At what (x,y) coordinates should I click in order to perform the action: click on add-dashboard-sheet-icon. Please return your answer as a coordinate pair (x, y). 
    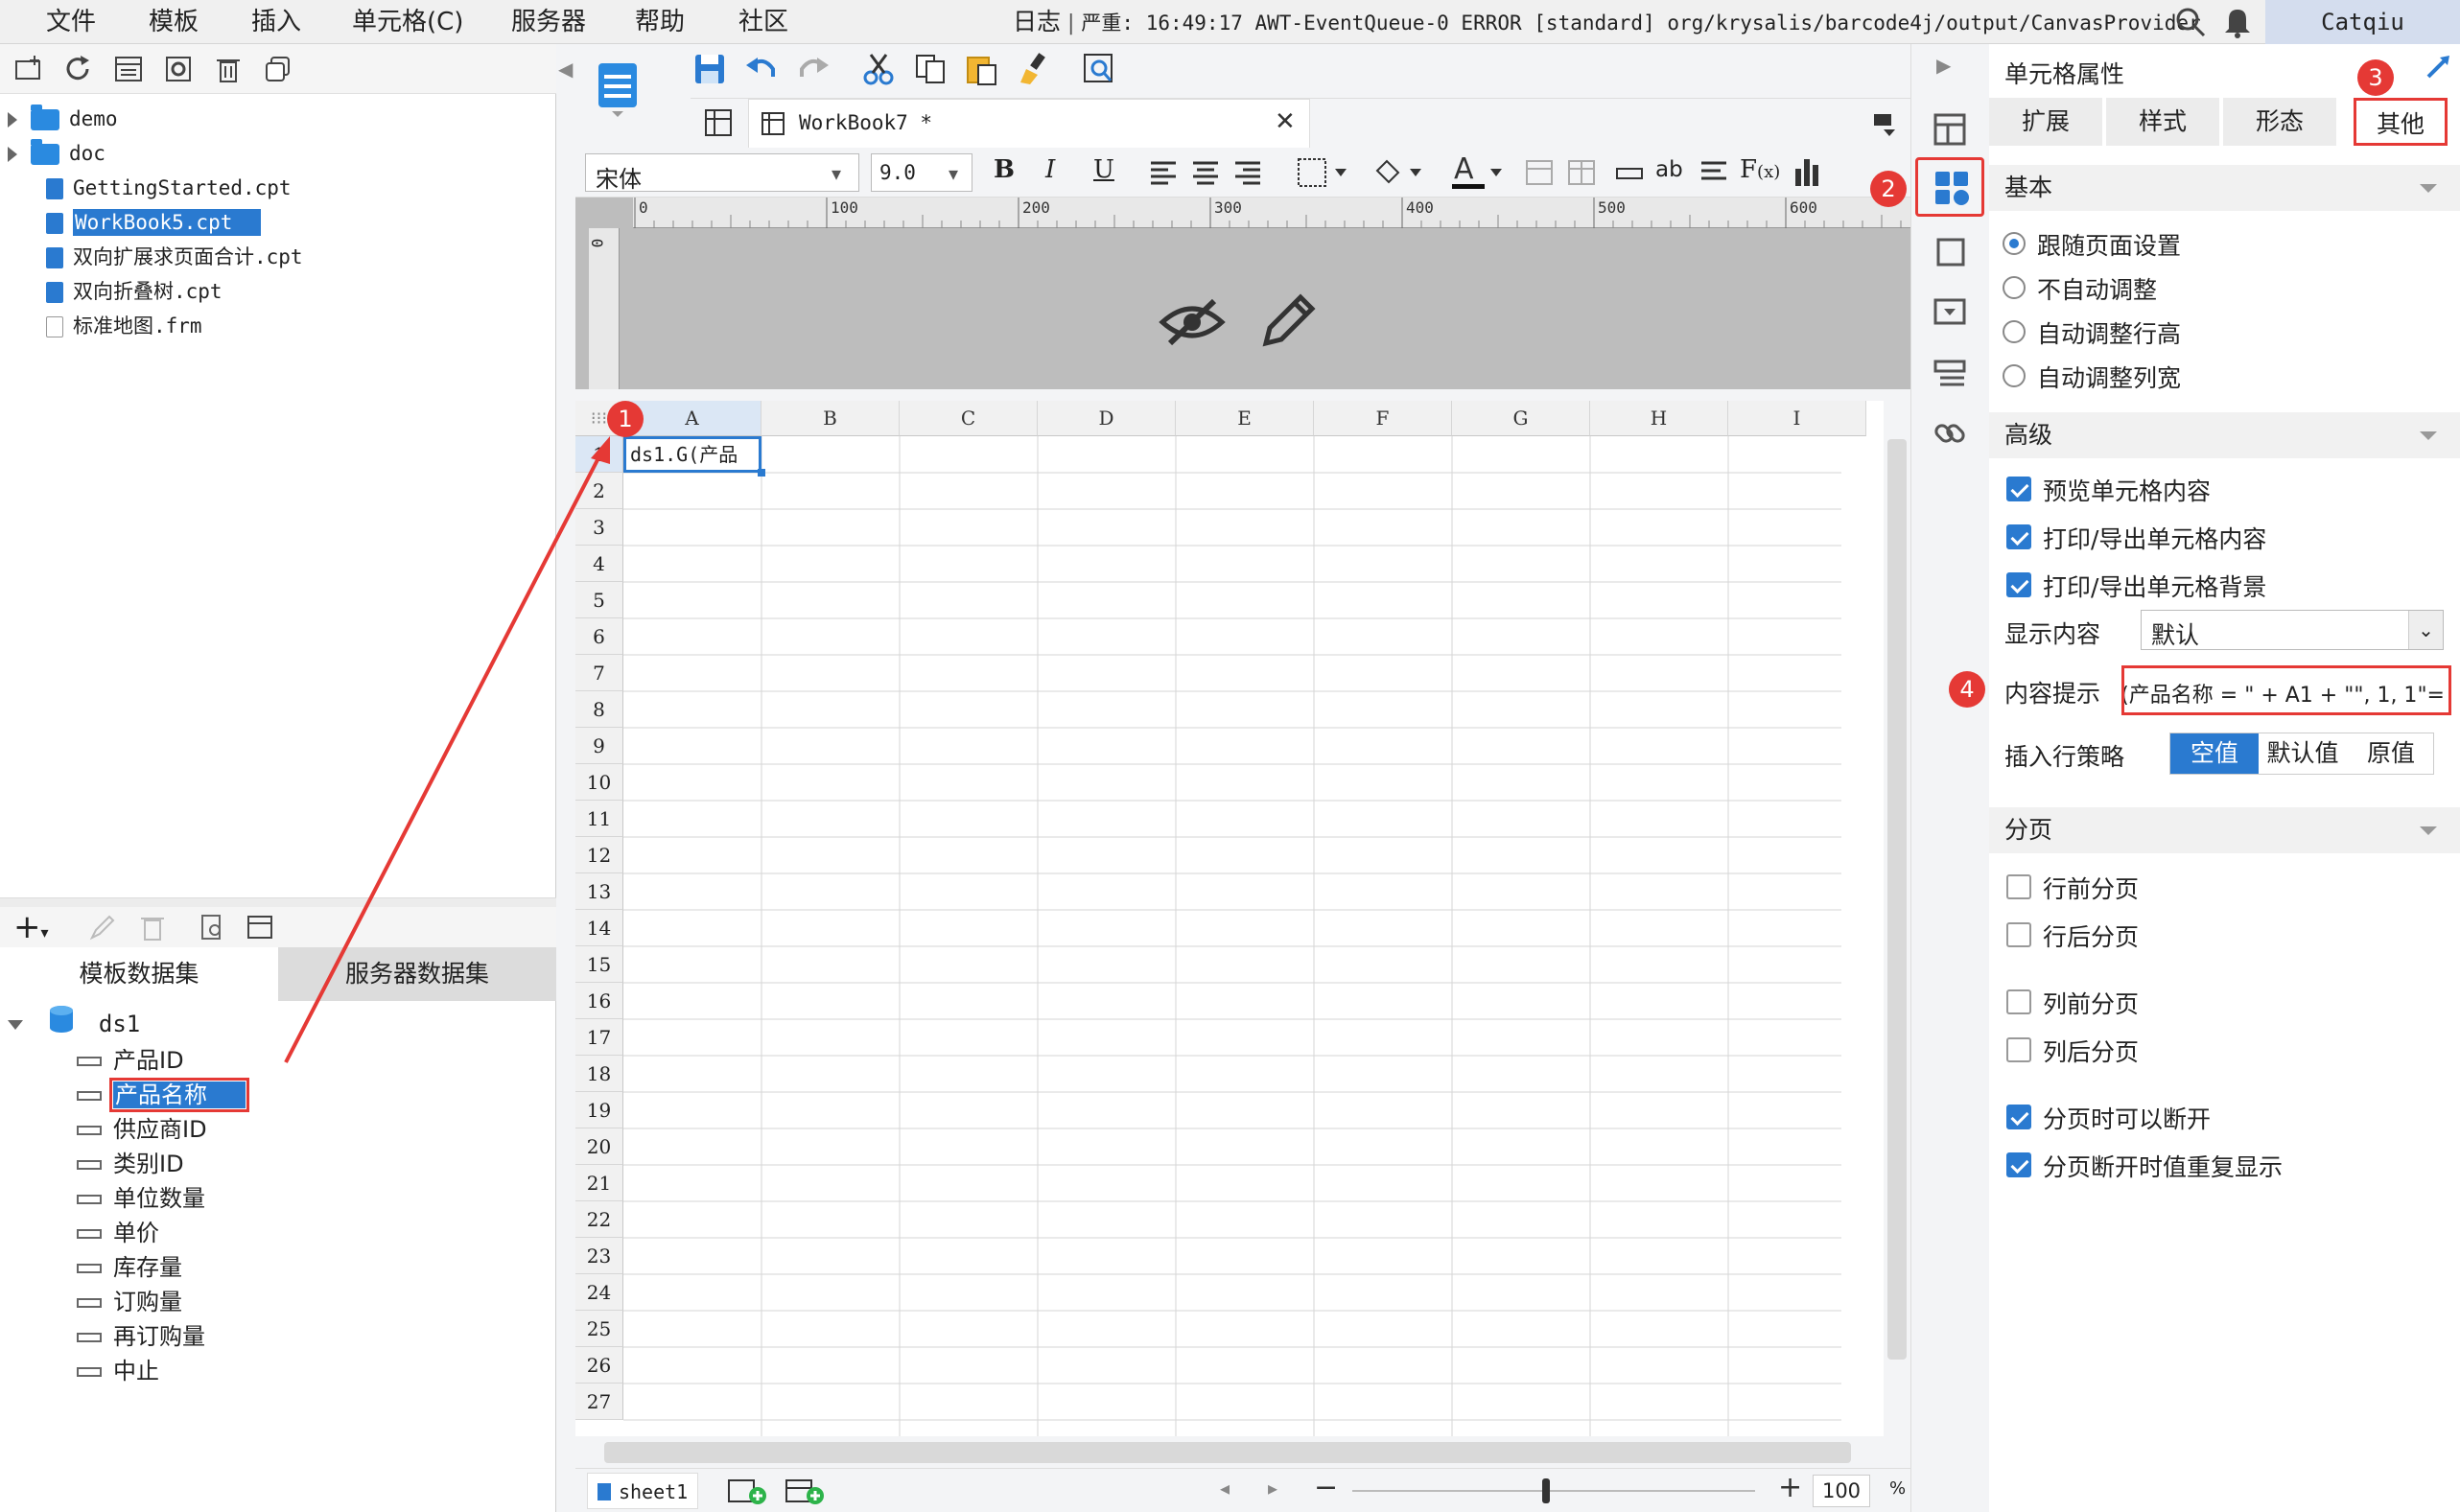
    Looking at the image, I should click on (806, 1491).